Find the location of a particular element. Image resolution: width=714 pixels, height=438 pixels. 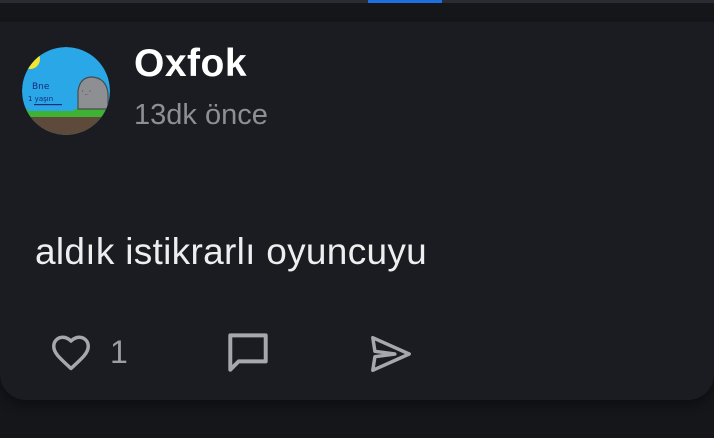

post-actions: 1 is located at coordinates (357, 353).